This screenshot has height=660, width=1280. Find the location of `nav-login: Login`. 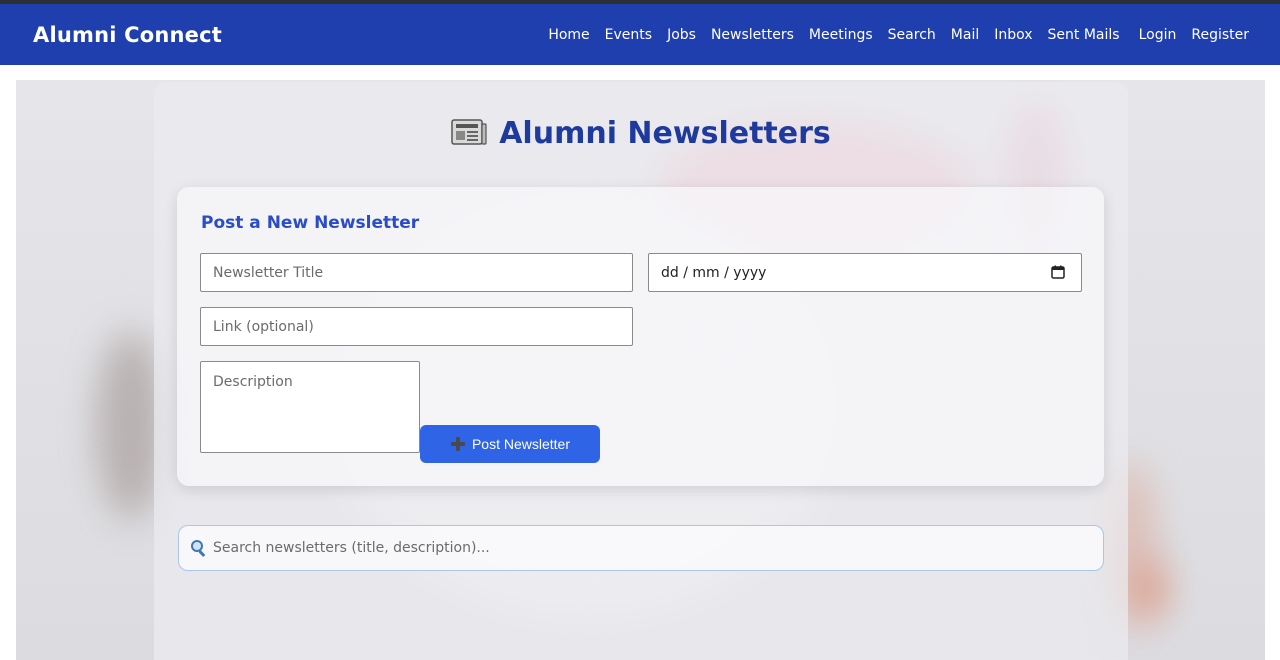

nav-login: Login is located at coordinates (1158, 35).